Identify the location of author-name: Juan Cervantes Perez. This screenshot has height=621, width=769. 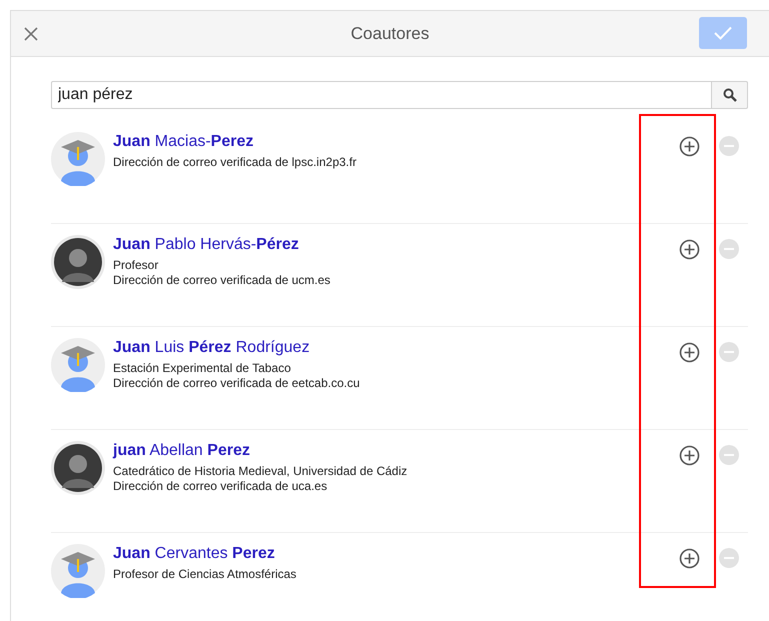
(396, 554).